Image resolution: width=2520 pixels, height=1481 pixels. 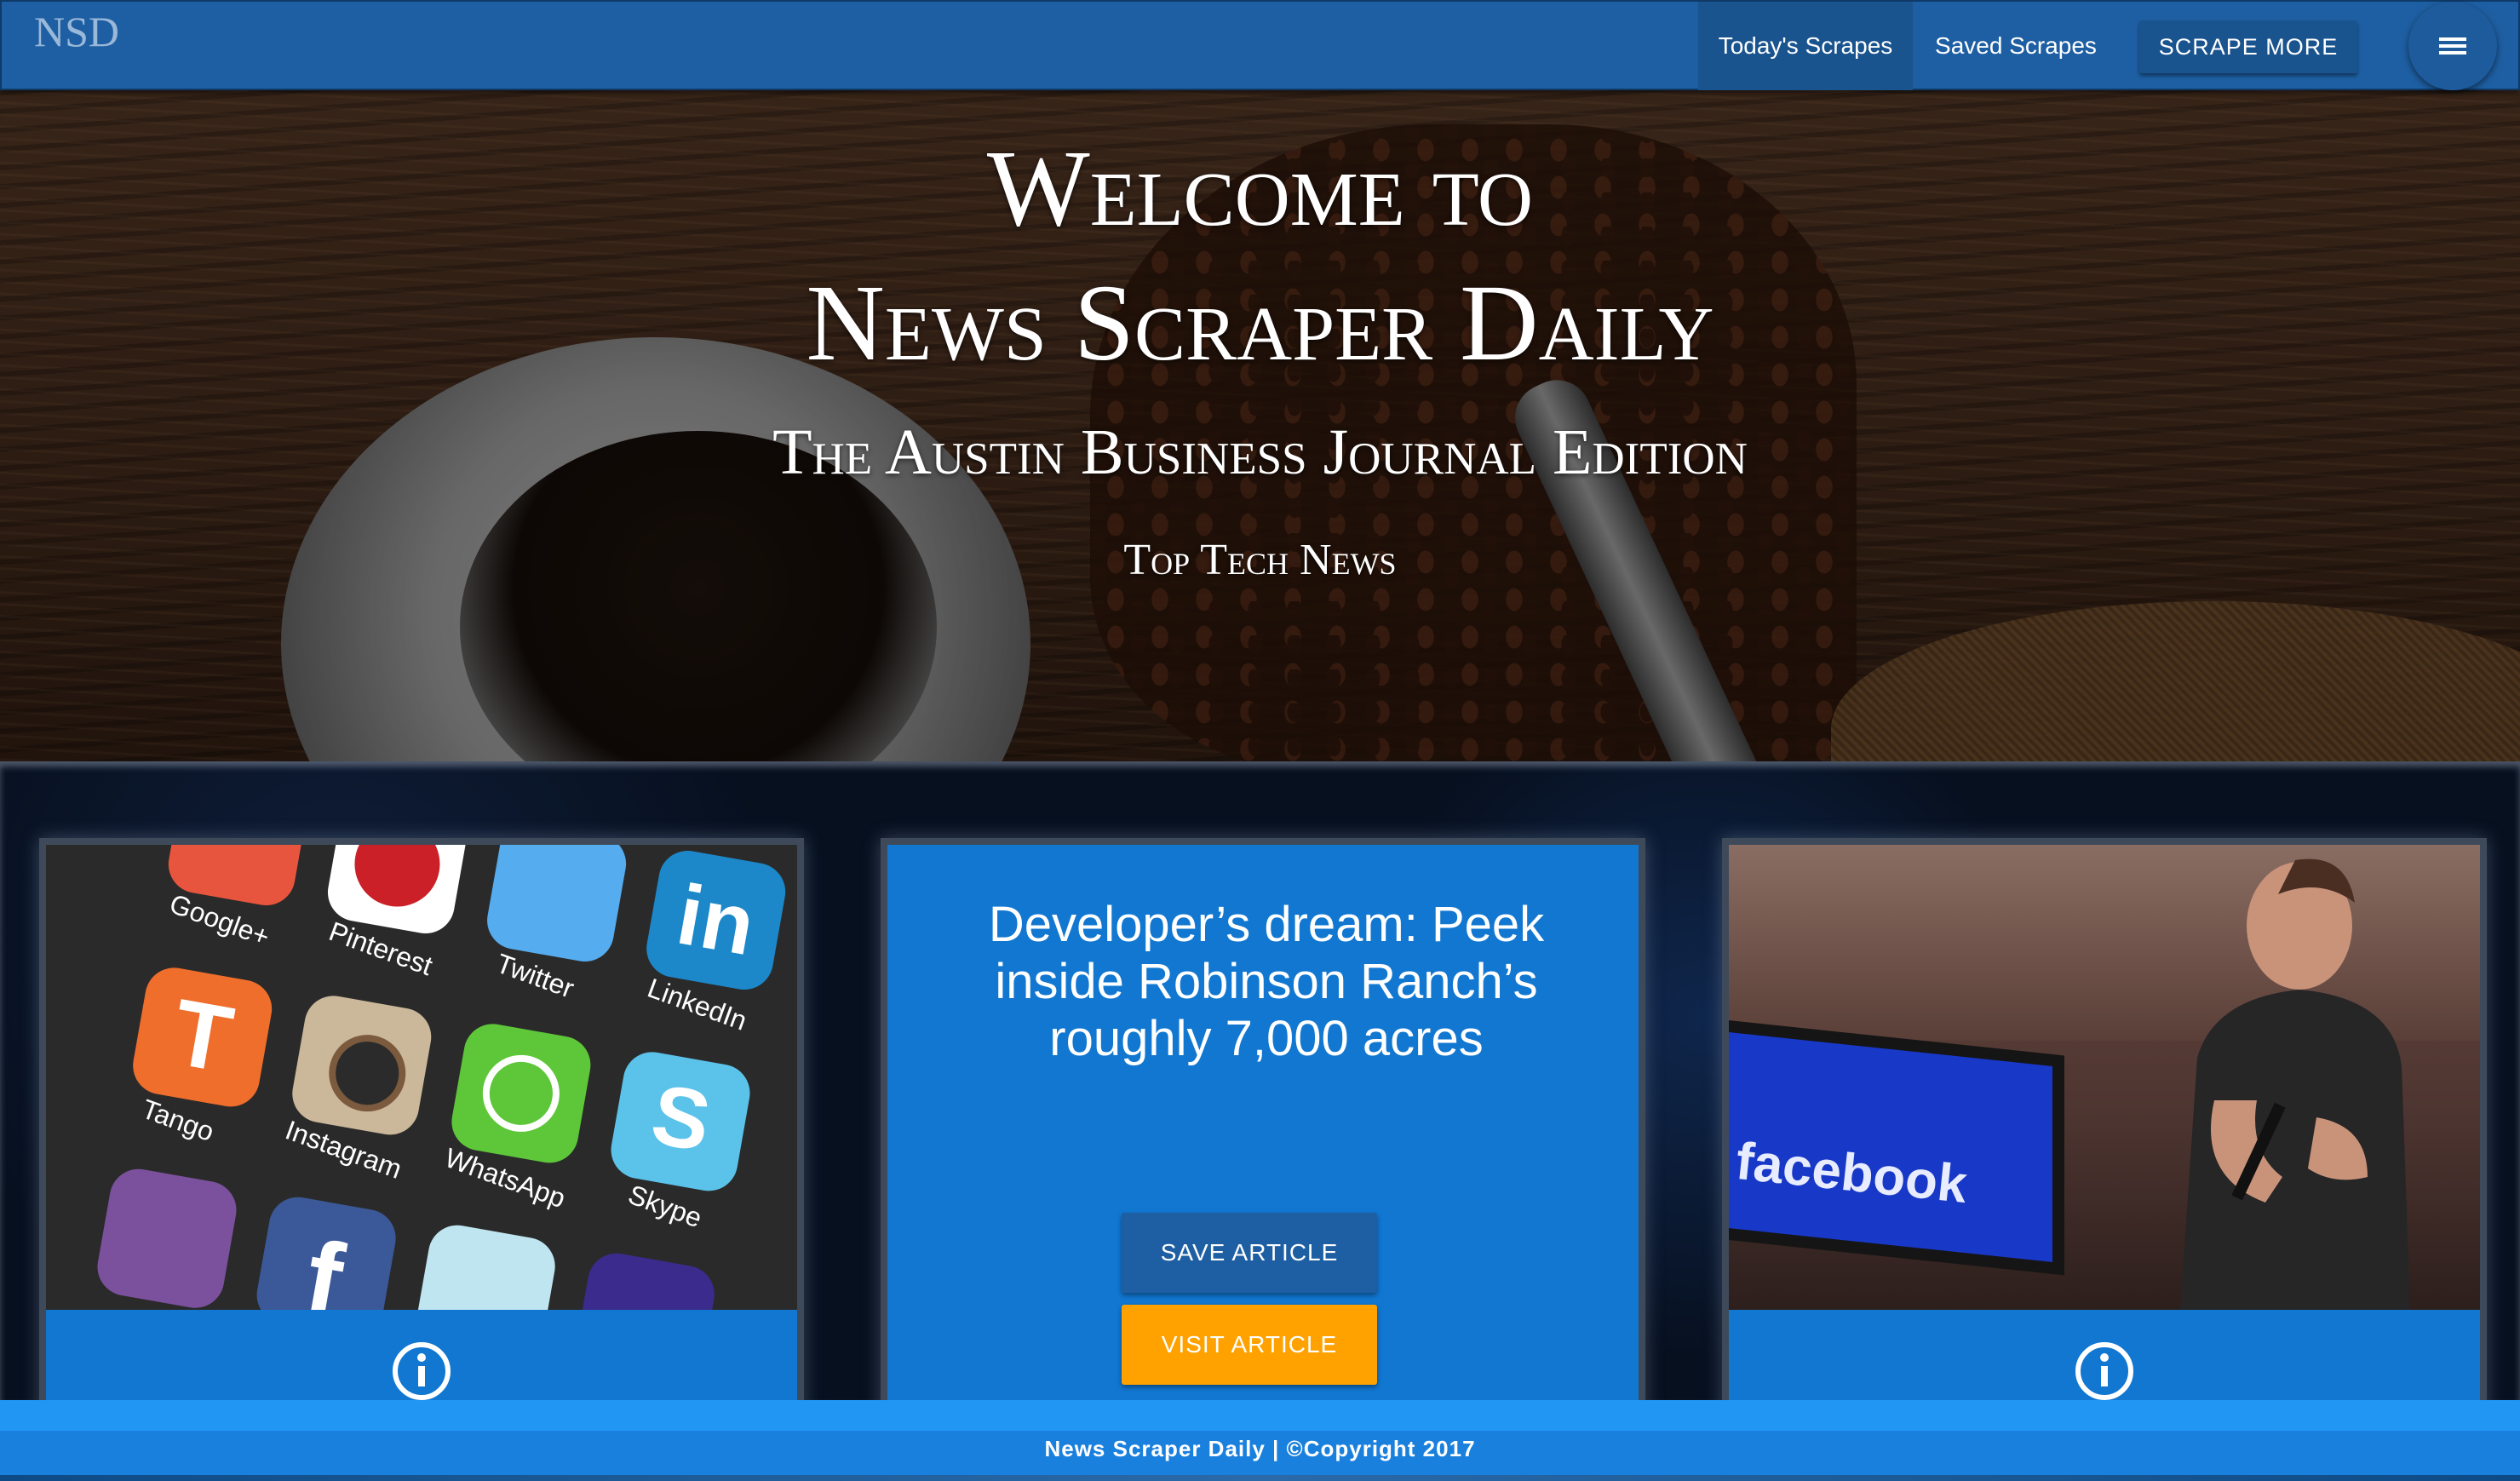 I want to click on tango-icon: T, so click(x=203, y=1037).